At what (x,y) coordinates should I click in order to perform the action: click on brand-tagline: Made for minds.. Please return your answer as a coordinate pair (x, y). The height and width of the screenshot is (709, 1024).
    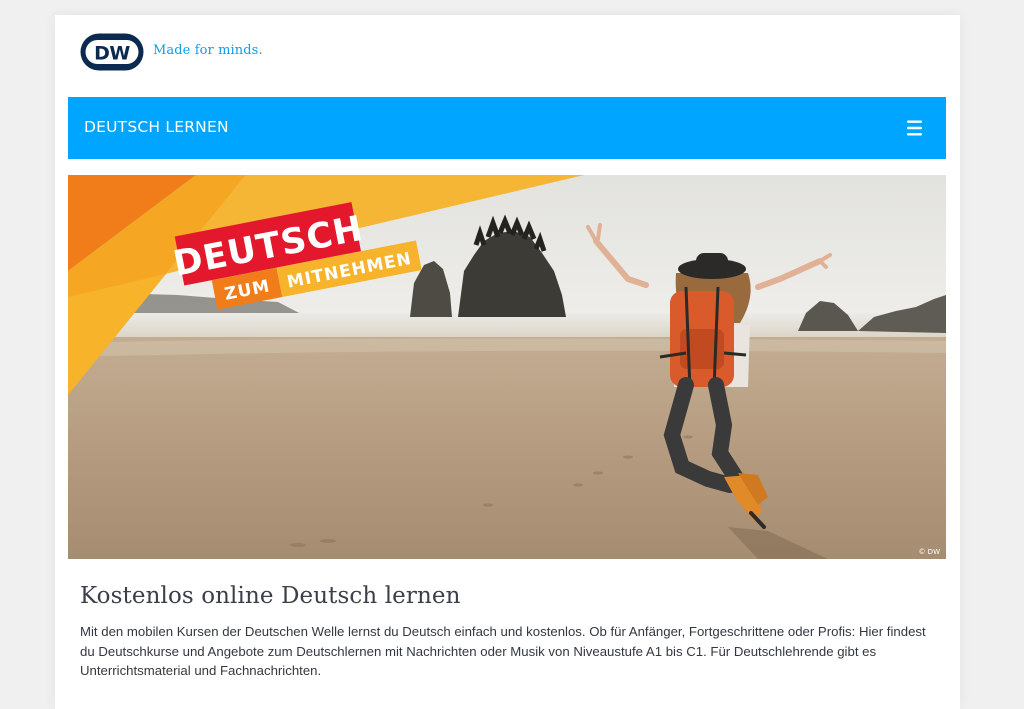
    Looking at the image, I should click on (208, 50).